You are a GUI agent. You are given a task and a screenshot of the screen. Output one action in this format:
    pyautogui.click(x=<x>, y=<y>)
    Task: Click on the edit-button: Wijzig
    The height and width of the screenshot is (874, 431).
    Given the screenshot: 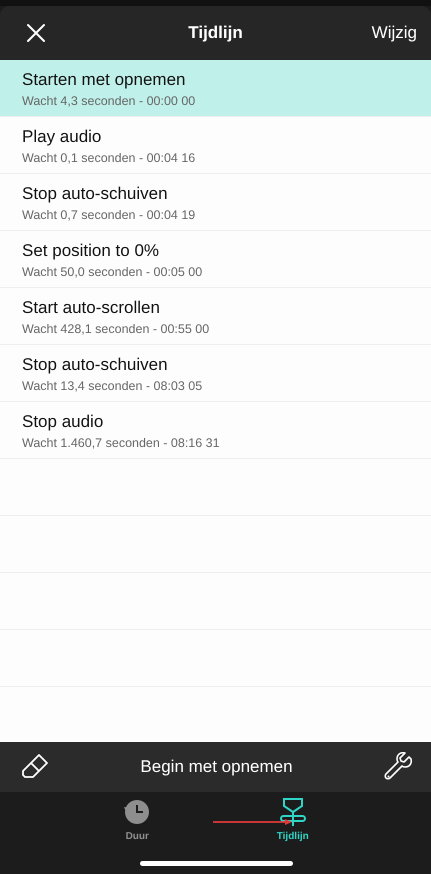 What is the action you would take?
    pyautogui.click(x=394, y=33)
    